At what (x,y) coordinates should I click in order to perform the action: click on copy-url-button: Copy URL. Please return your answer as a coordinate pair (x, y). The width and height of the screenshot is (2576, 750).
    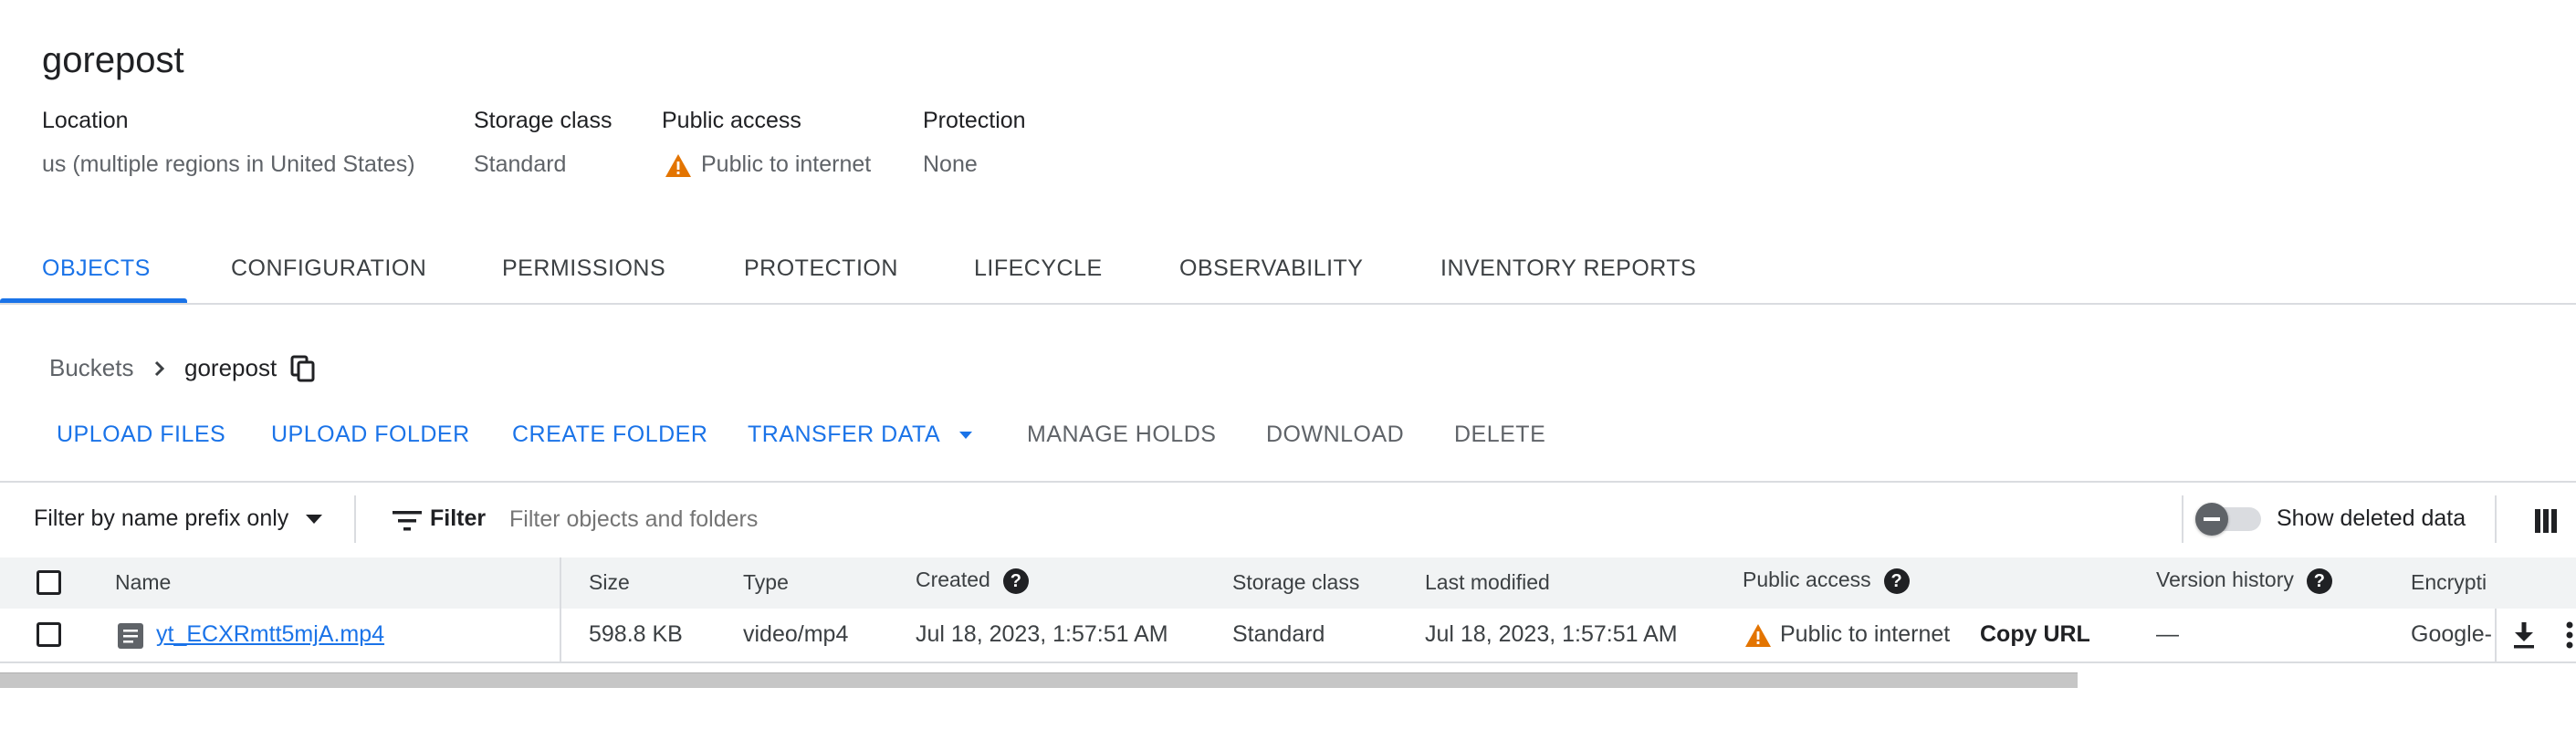
    Looking at the image, I should click on (2035, 634).